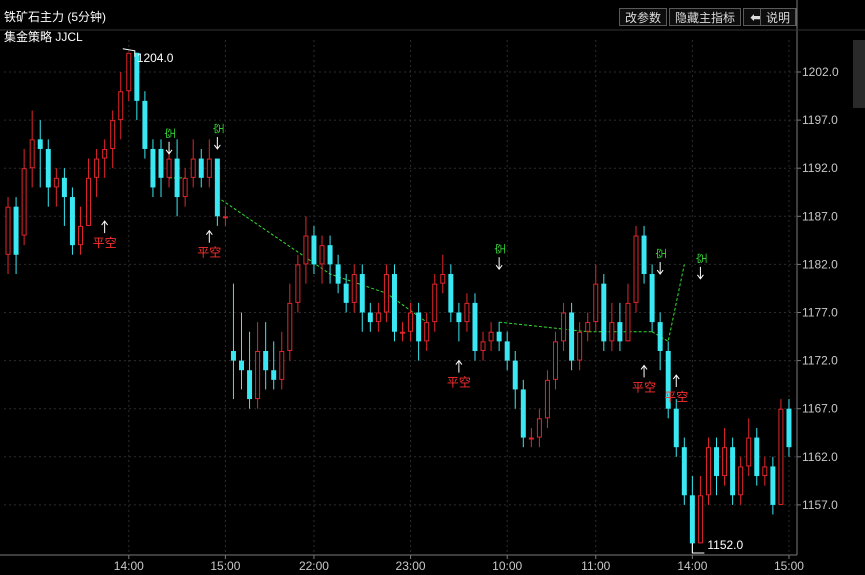  What do you see at coordinates (859, 74) in the screenshot?
I see `scrollbar` at bounding box center [859, 74].